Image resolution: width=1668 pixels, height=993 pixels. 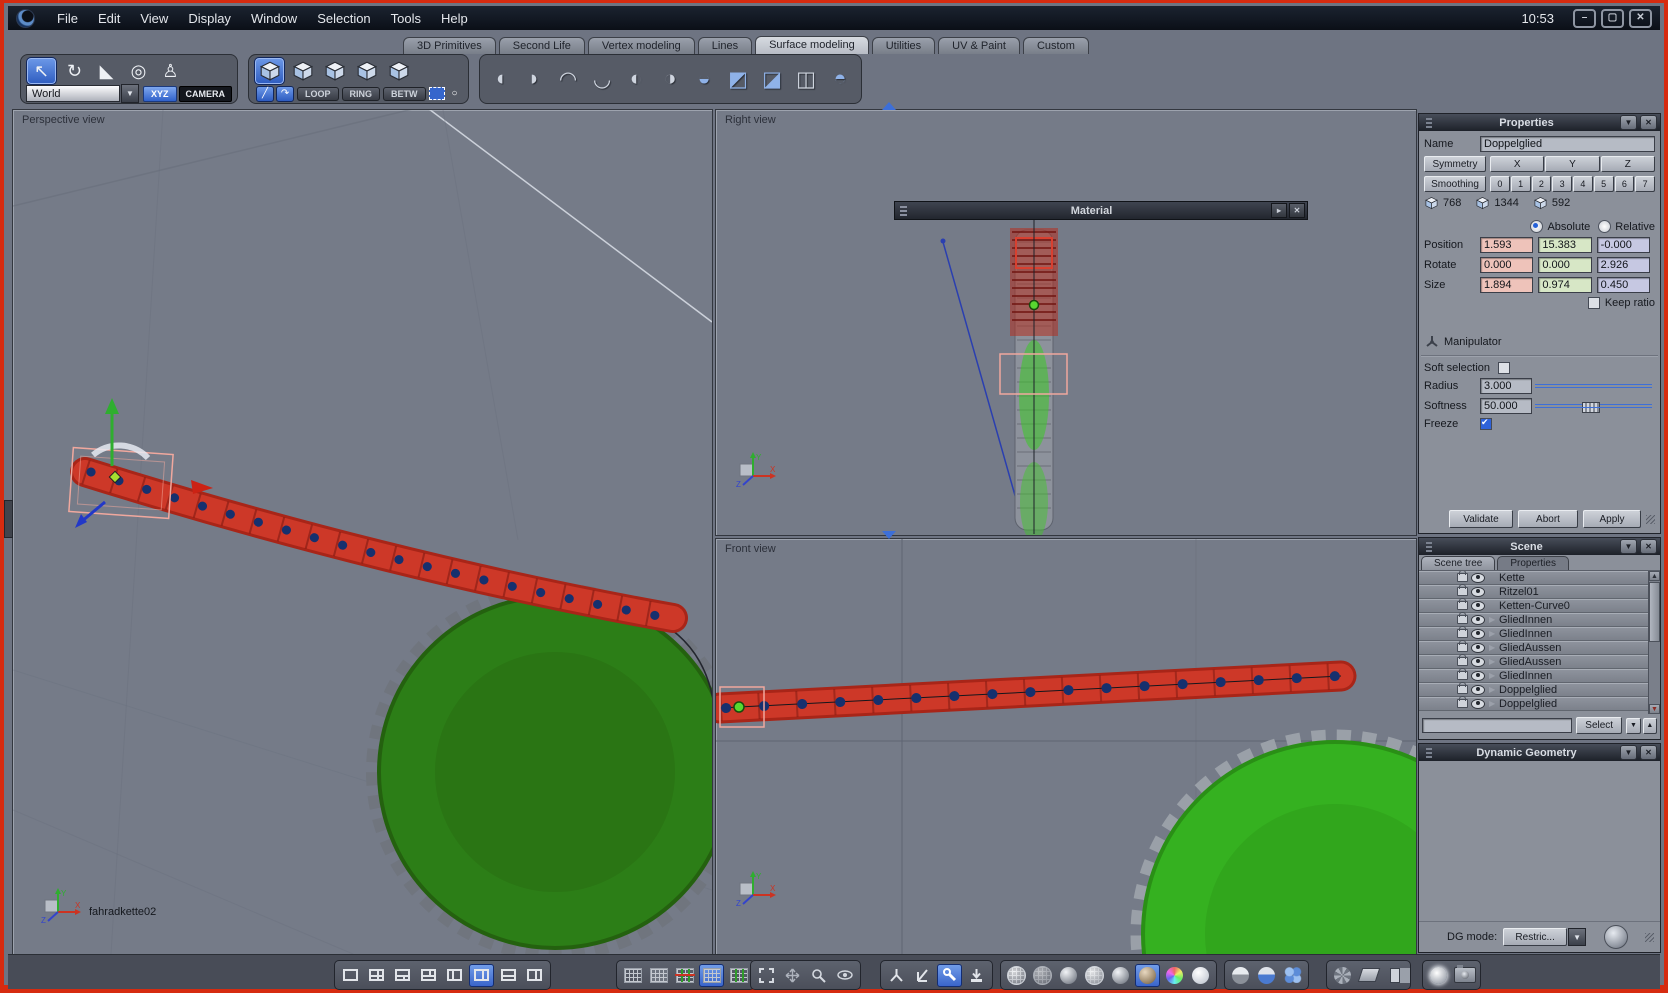 I want to click on tree-row: ▶ Doppelglied, so click(x=1539, y=703).